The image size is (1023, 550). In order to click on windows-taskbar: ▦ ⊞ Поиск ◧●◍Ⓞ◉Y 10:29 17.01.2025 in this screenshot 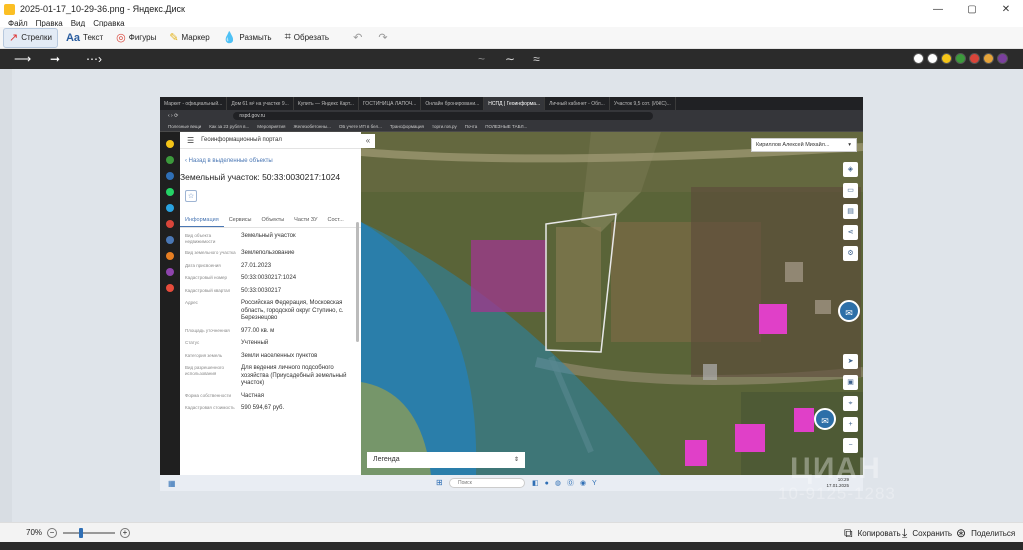, I will do `click(511, 483)`.